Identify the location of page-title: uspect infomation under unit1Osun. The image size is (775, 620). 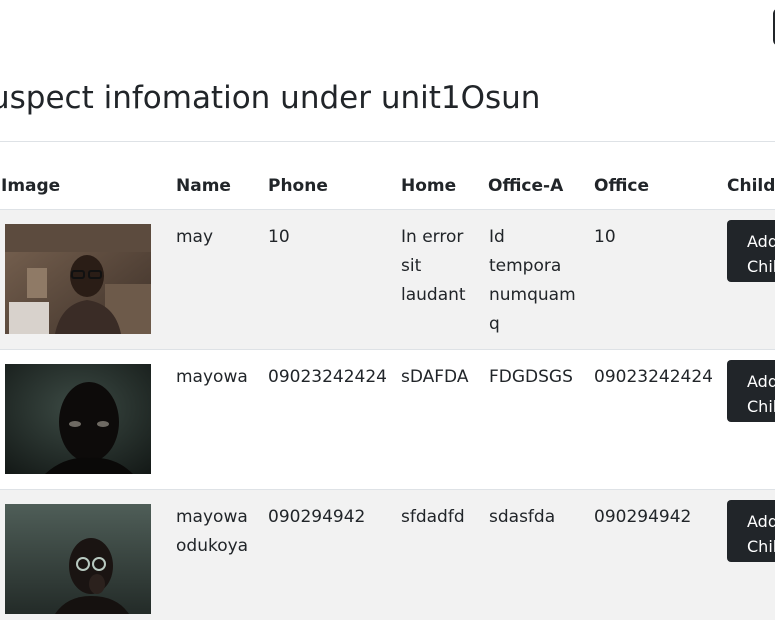
(270, 98).